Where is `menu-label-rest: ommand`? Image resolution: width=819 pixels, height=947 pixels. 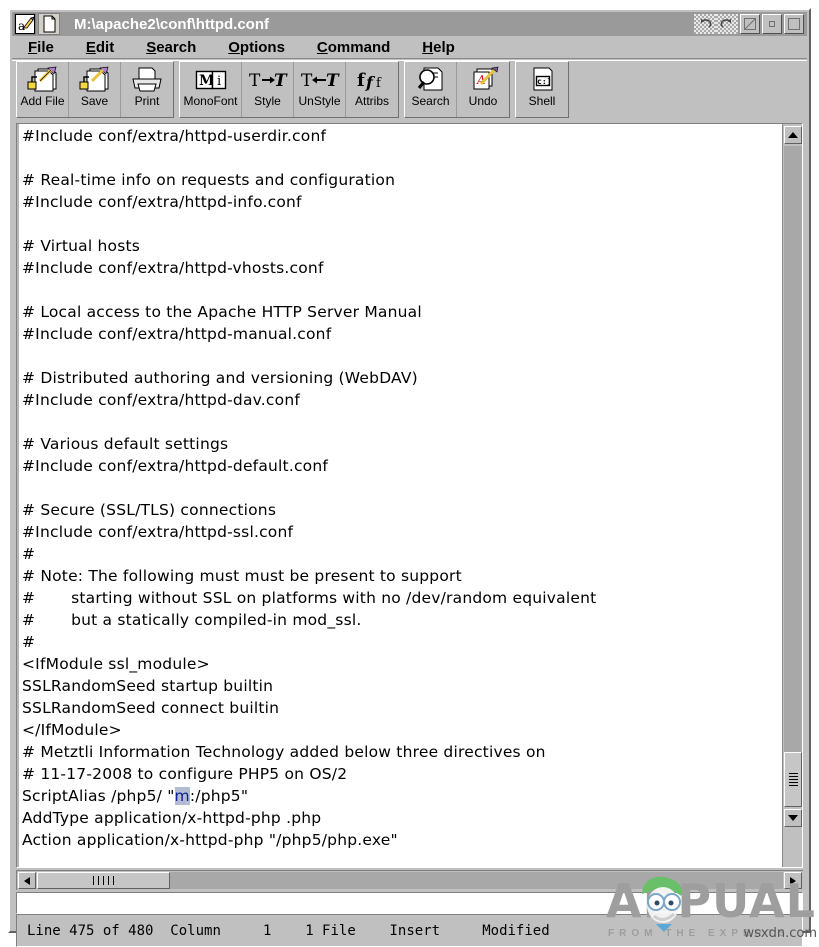 menu-label-rest: ommand is located at coordinates (359, 47).